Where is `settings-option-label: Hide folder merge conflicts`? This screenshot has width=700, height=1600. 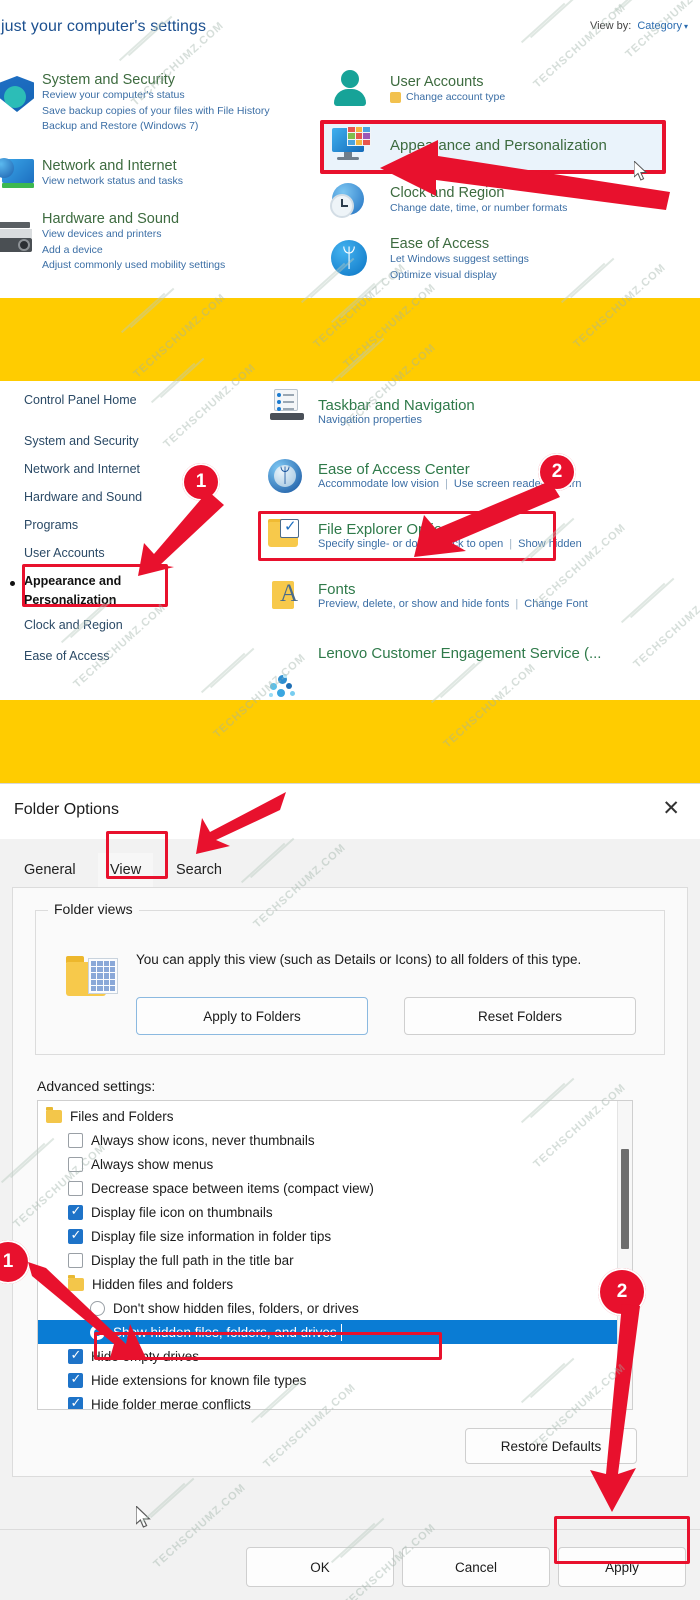
settings-option-label: Hide folder merge conflicts is located at coordinates (171, 1403).